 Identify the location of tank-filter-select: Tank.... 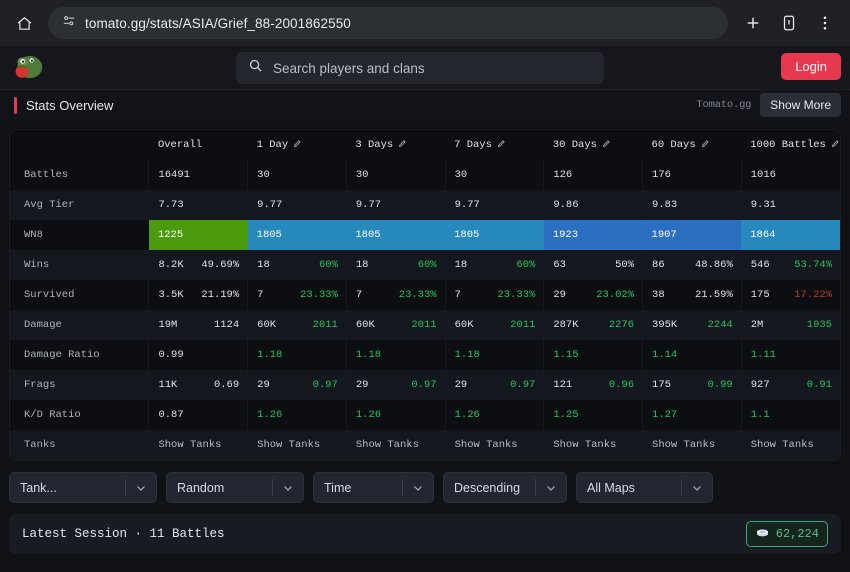
(83, 487).